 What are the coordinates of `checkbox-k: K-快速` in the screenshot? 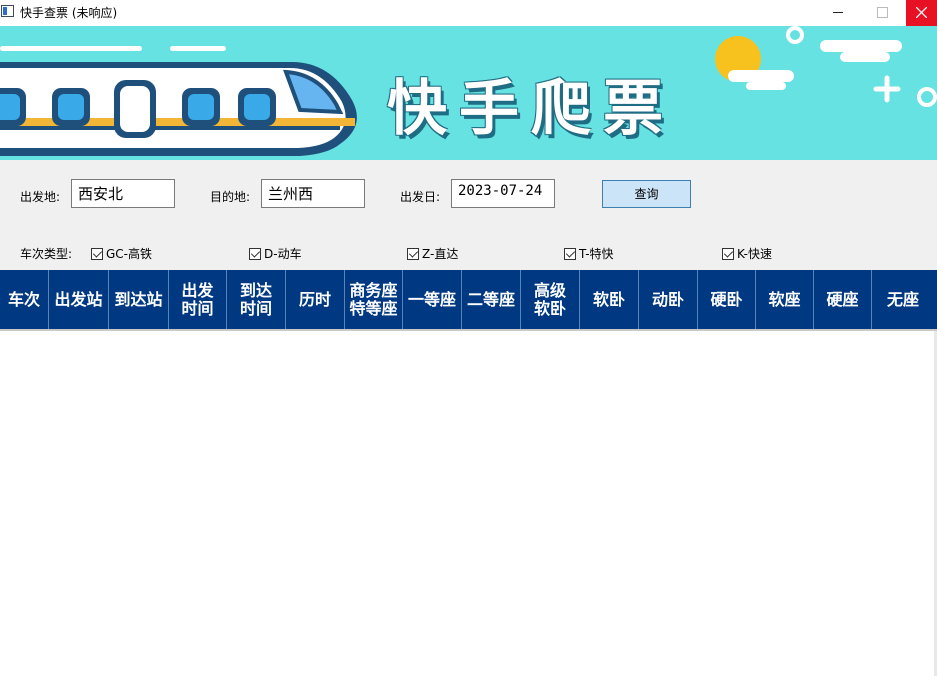 It's located at (747, 253).